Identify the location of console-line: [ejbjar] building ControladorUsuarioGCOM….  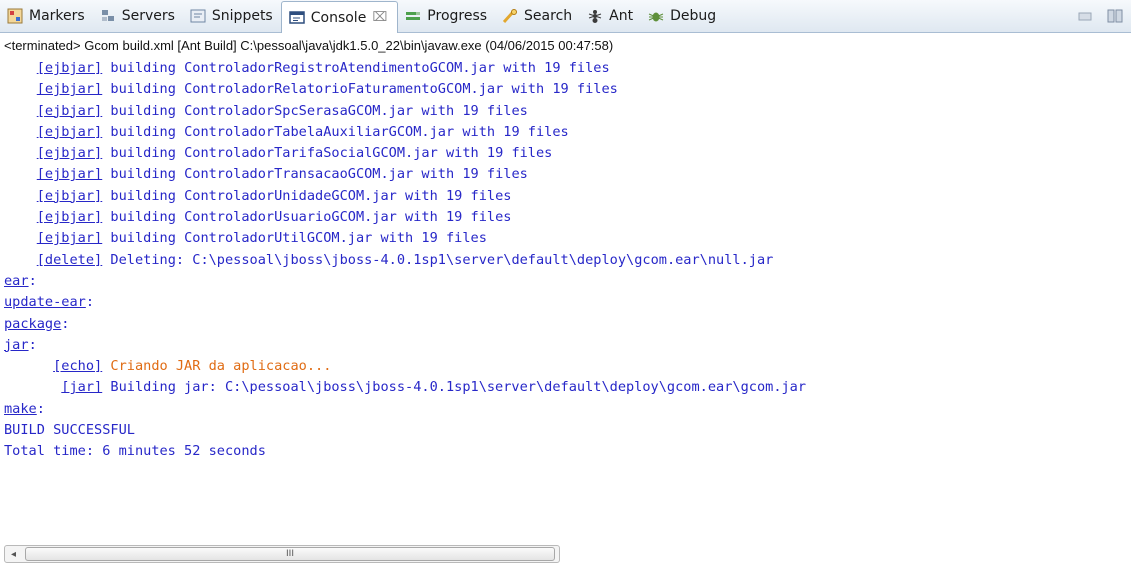
(565, 217).